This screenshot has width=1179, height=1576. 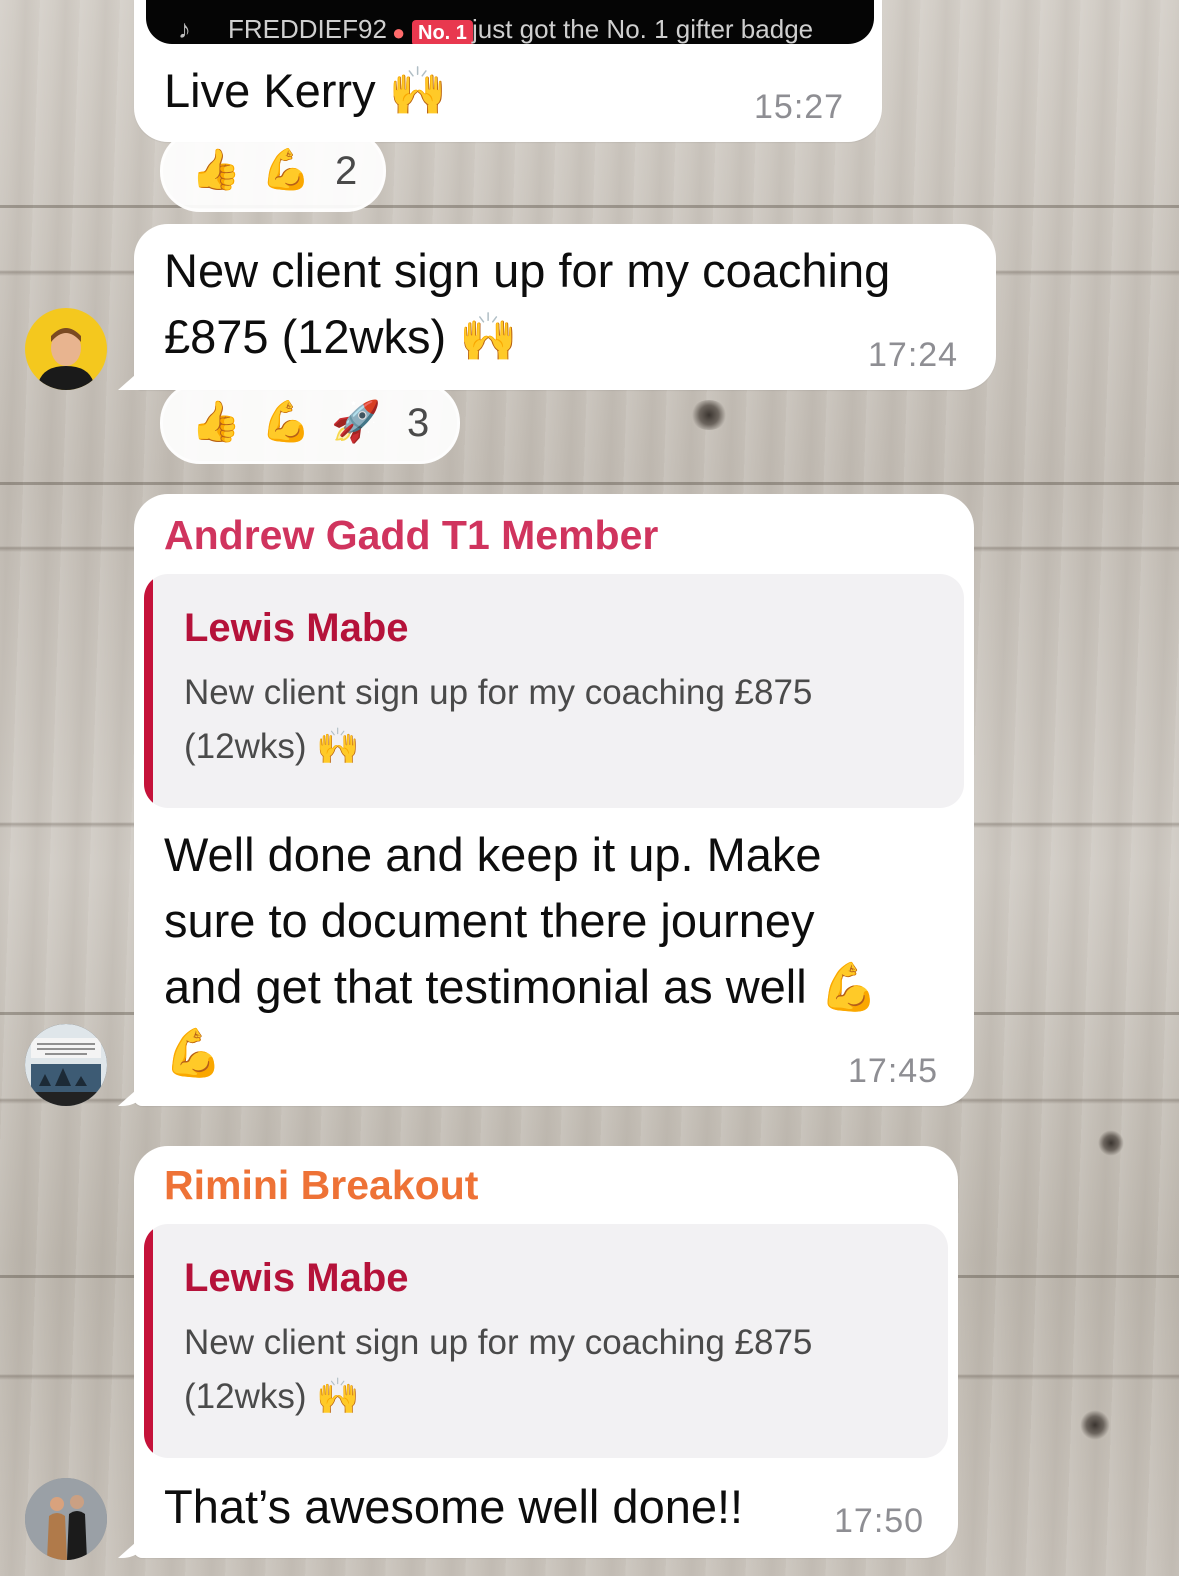 I want to click on castle-poster-icon, so click(x=66, y=1065).